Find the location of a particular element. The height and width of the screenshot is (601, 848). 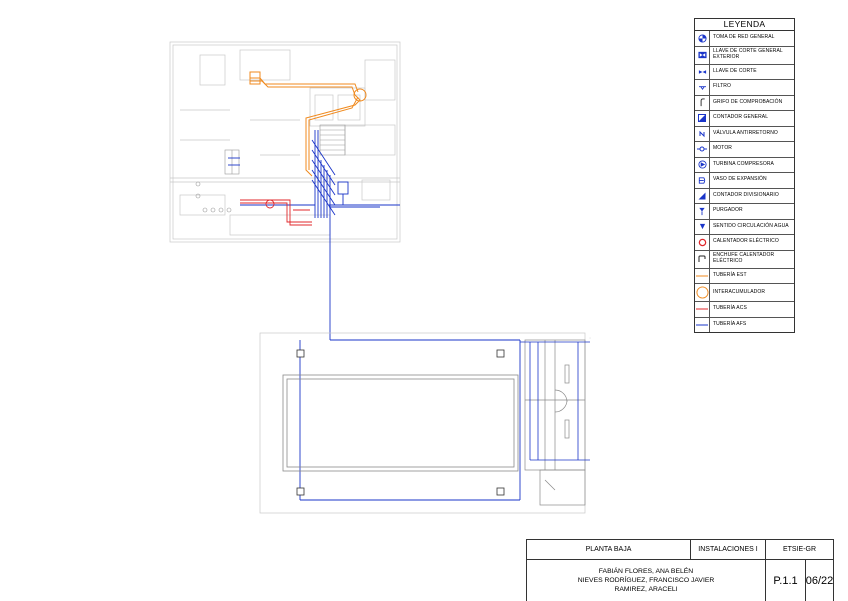

heater-socket-icon is located at coordinates (702, 259).